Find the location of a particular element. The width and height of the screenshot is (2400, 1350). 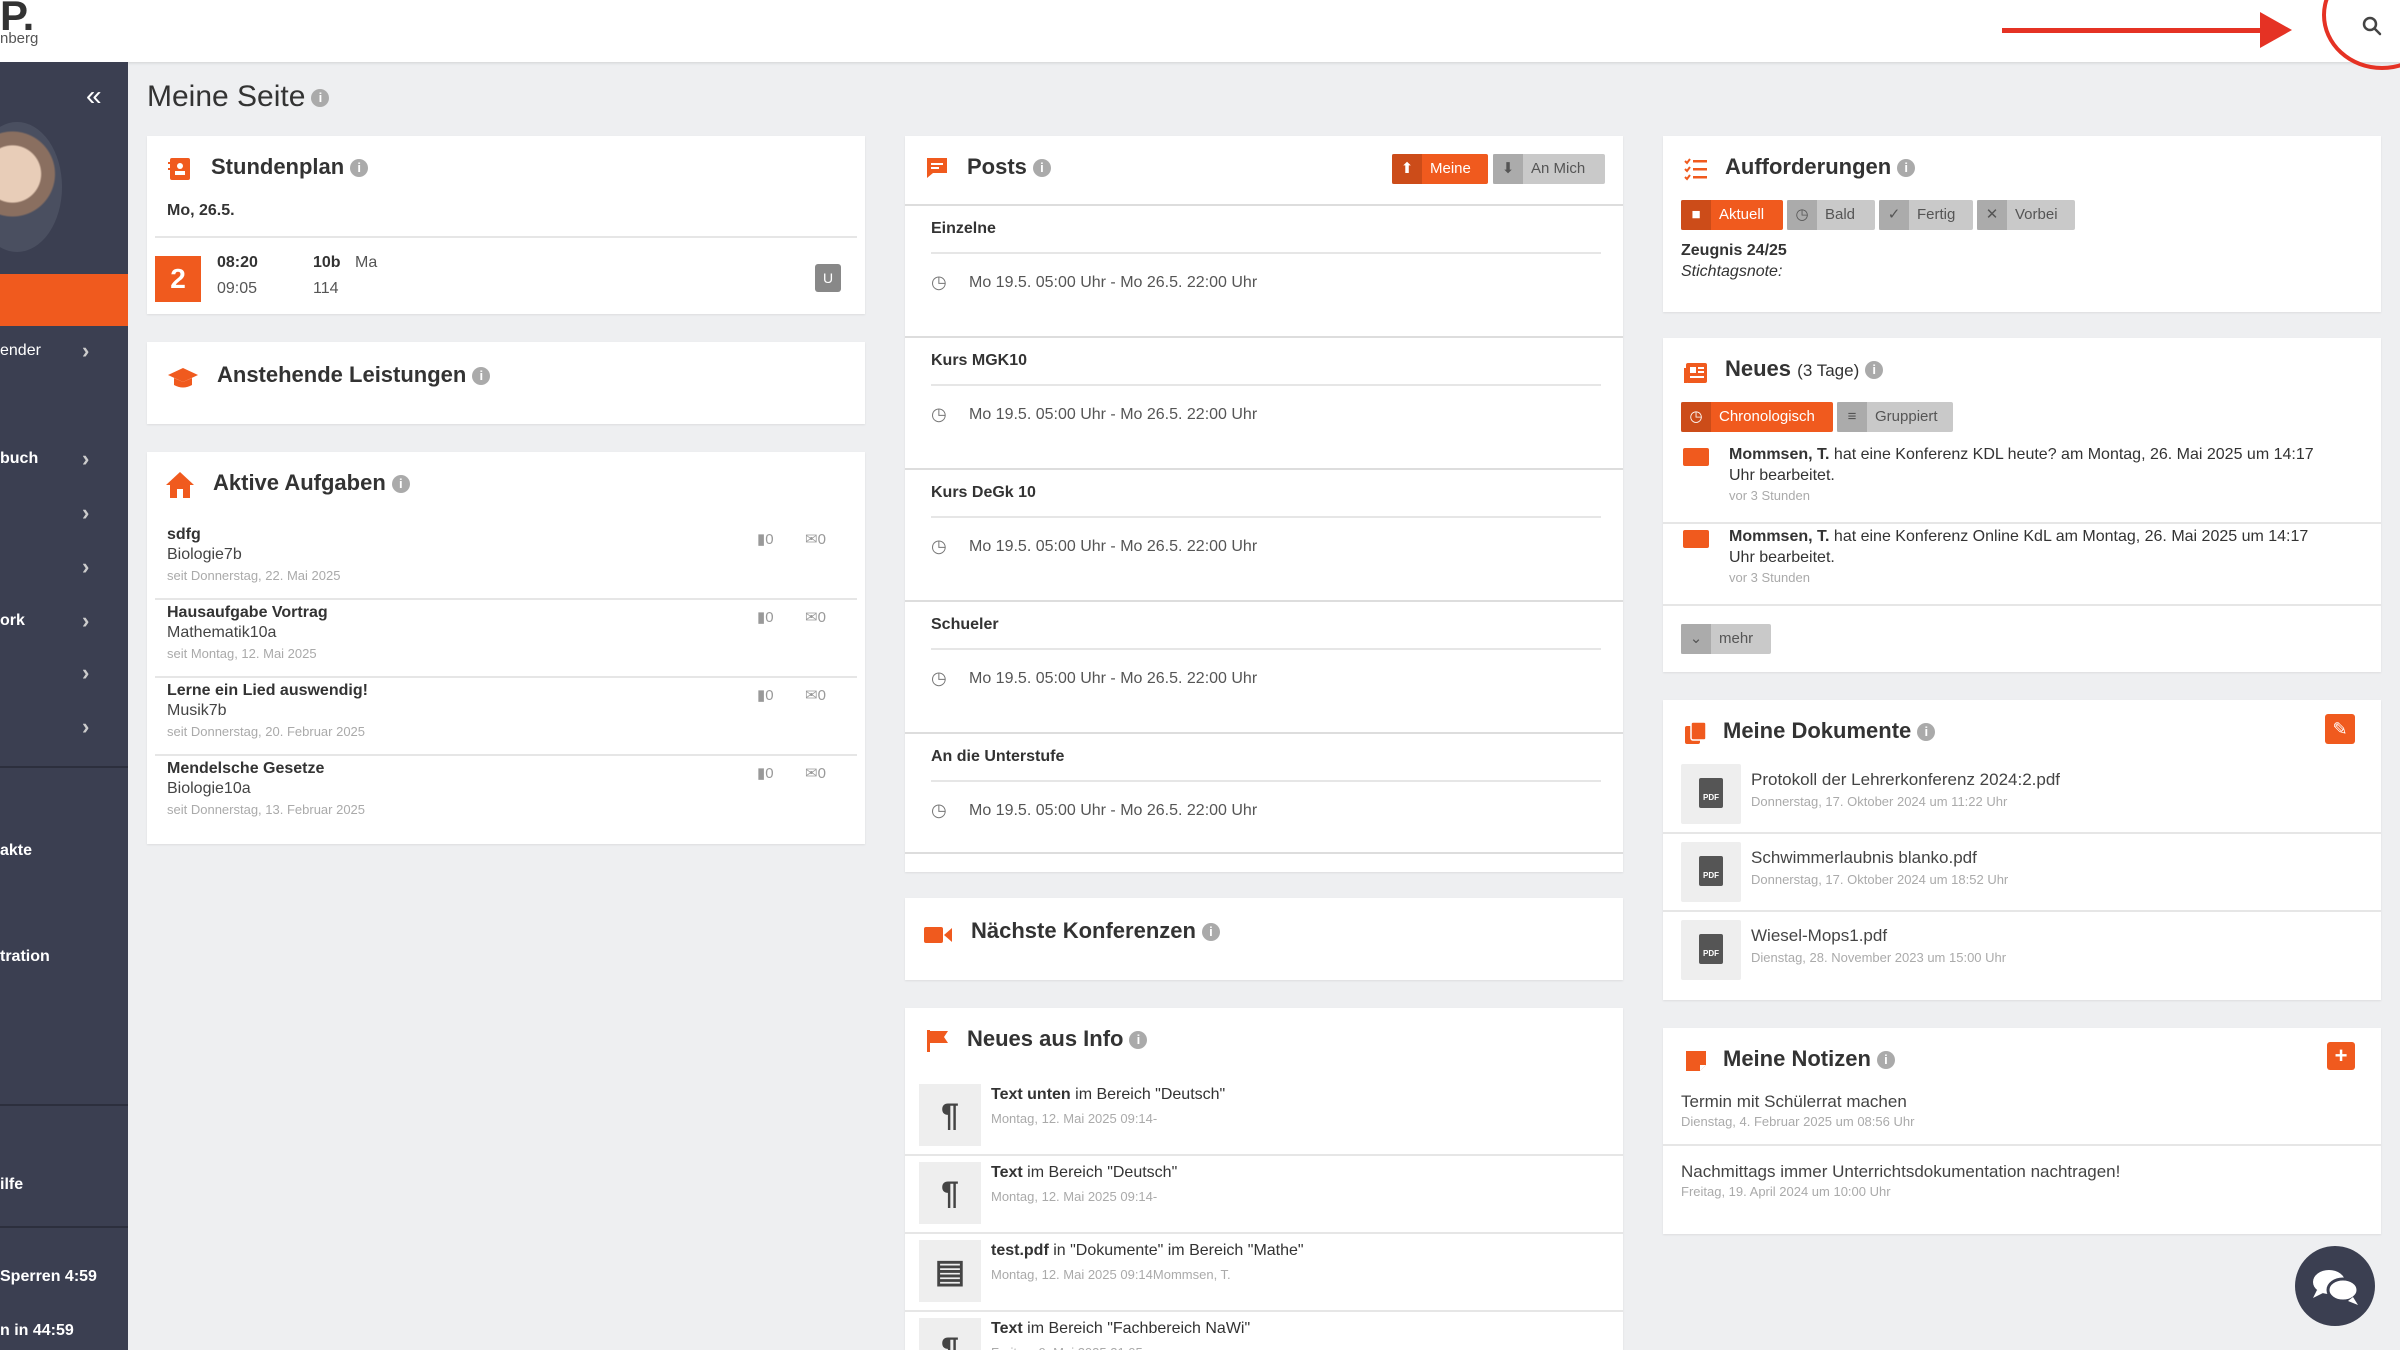

aufforderung-title: Zeugnis 24/25 is located at coordinates (1734, 251).